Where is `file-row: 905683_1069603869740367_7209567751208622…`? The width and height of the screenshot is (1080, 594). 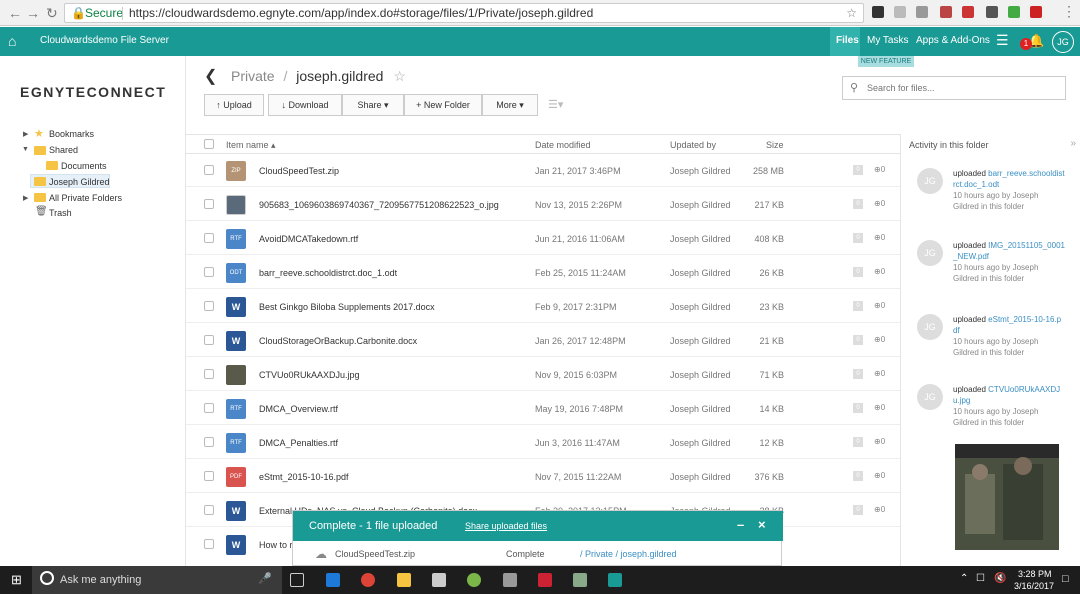
file-row: 905683_1069603869740367_7209567751208622… is located at coordinates (543, 204).